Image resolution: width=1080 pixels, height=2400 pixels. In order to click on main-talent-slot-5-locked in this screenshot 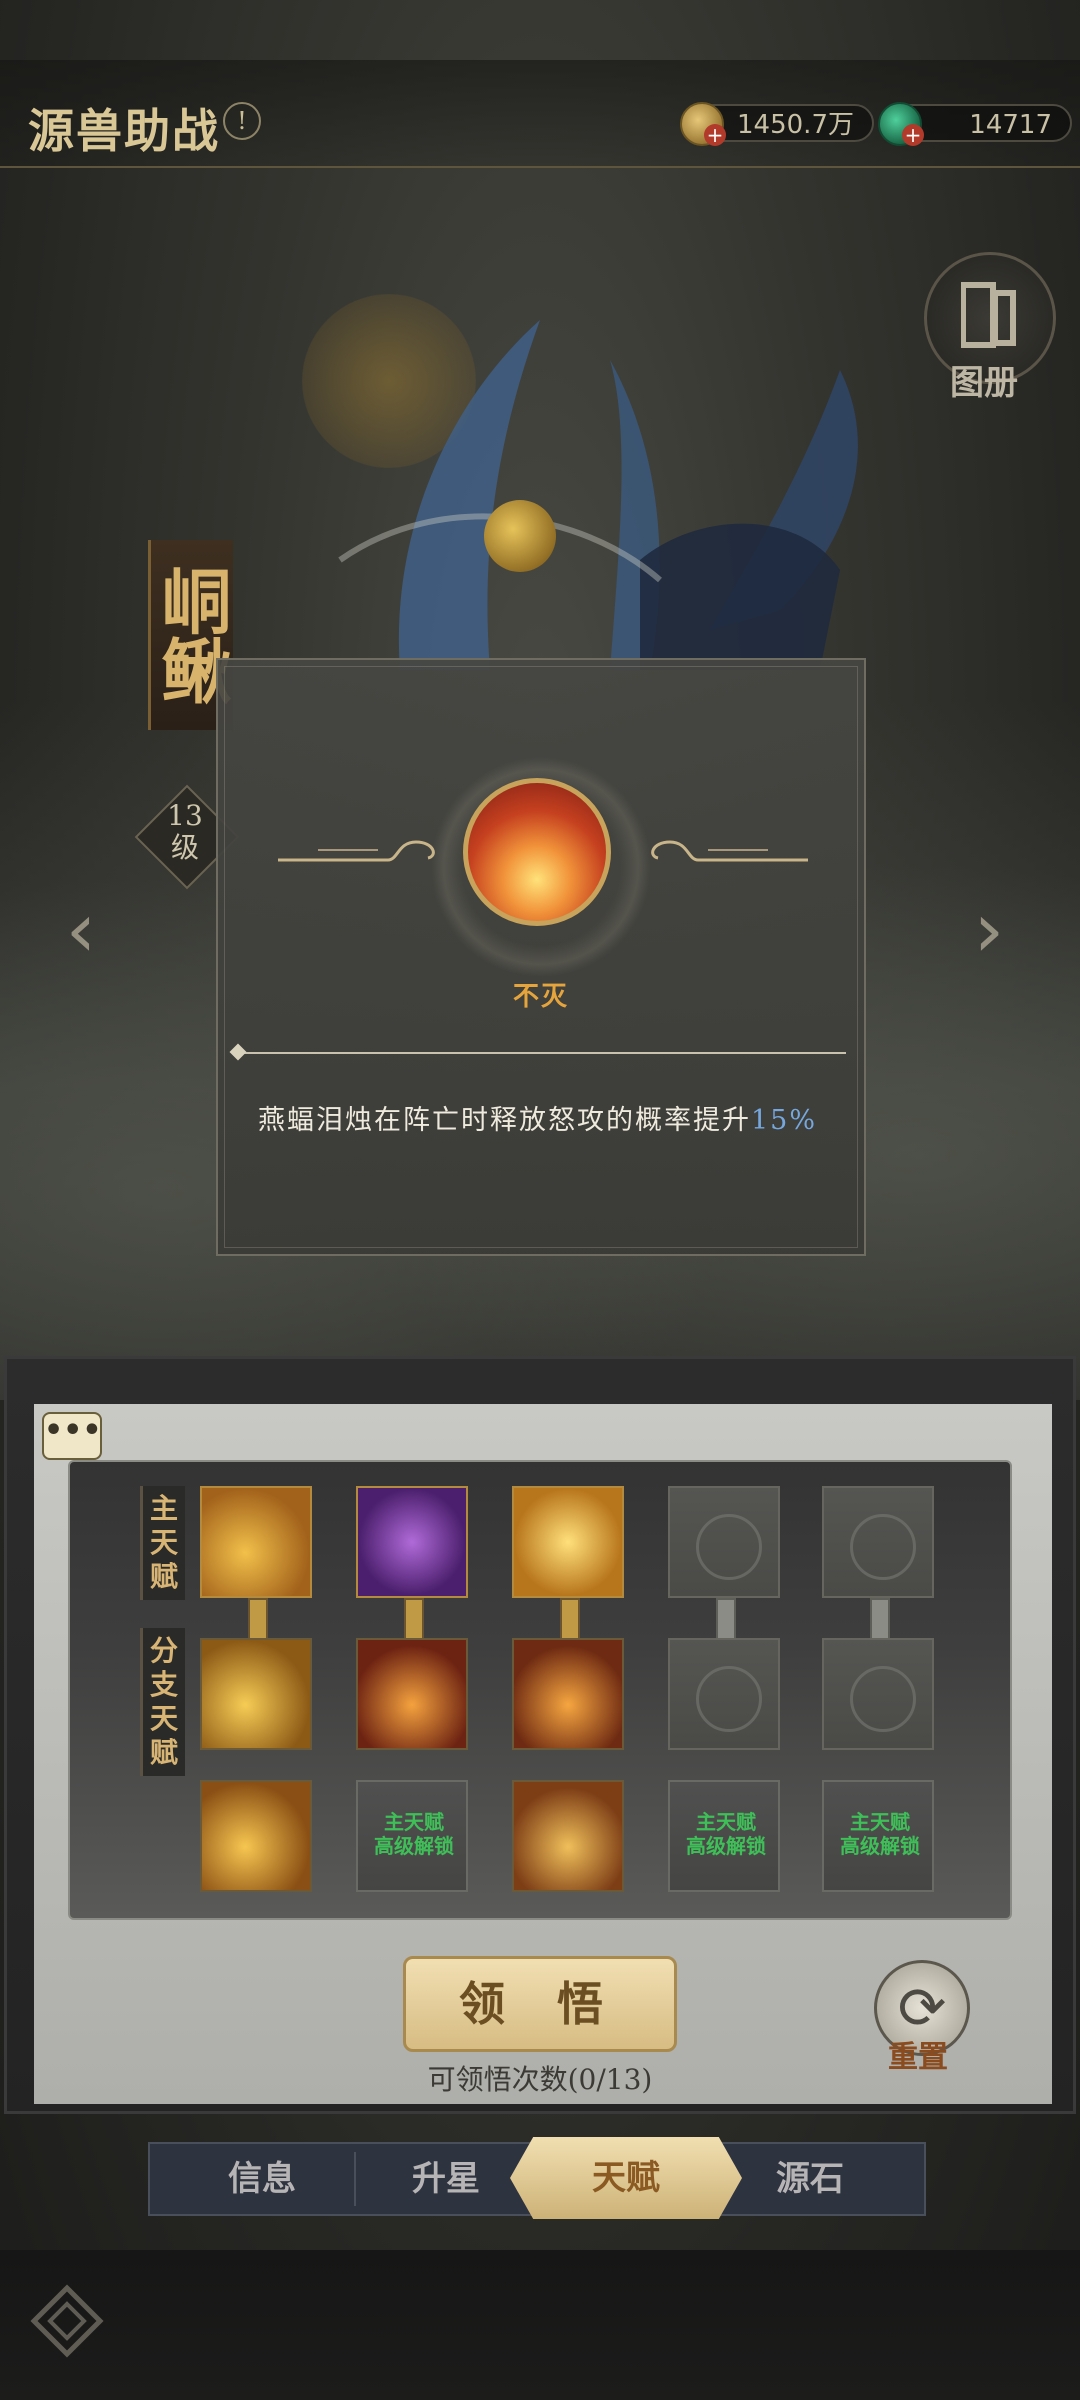, I will do `click(878, 1542)`.